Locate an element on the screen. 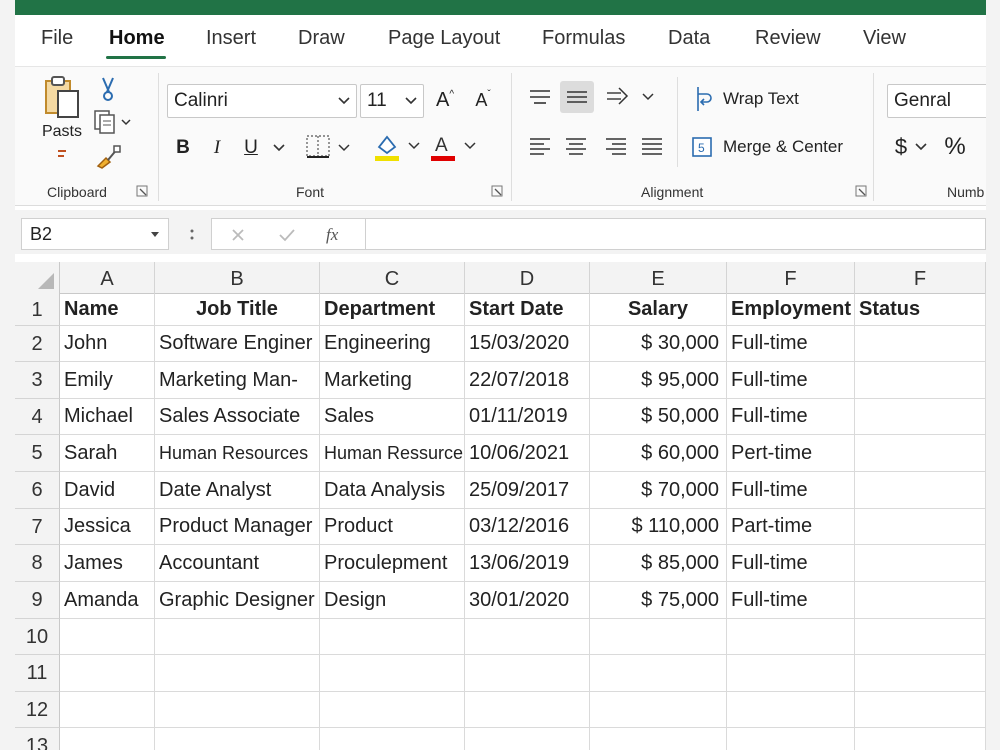  cell-start-date: 01/11/2019 is located at coordinates (527, 417).